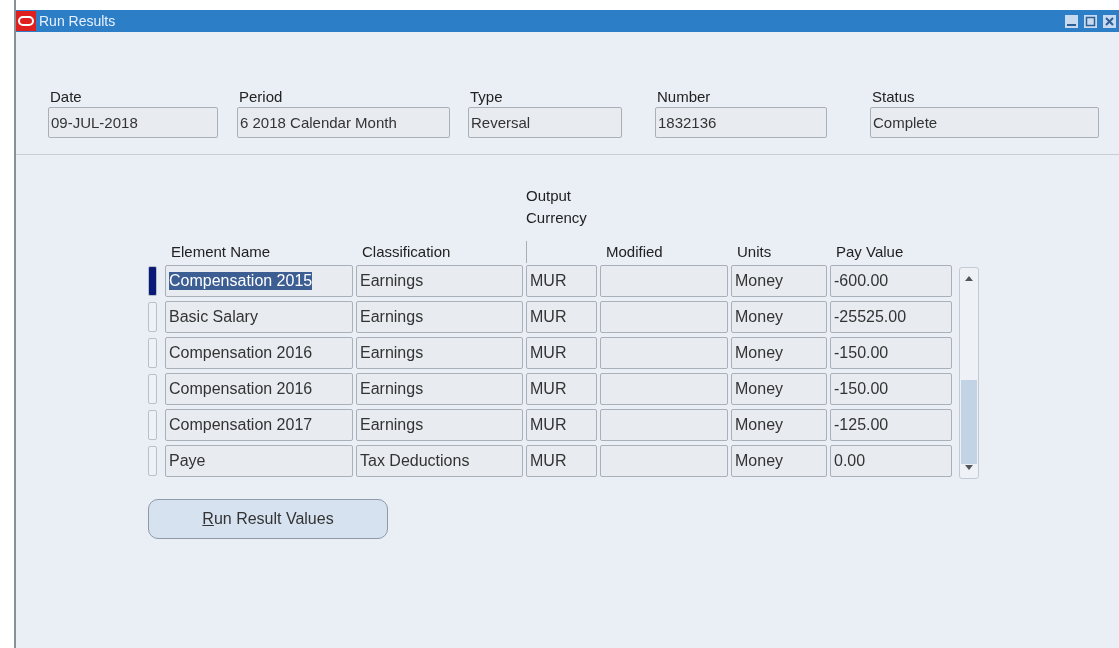  What do you see at coordinates (1071, 21) in the screenshot?
I see `minimize-icon` at bounding box center [1071, 21].